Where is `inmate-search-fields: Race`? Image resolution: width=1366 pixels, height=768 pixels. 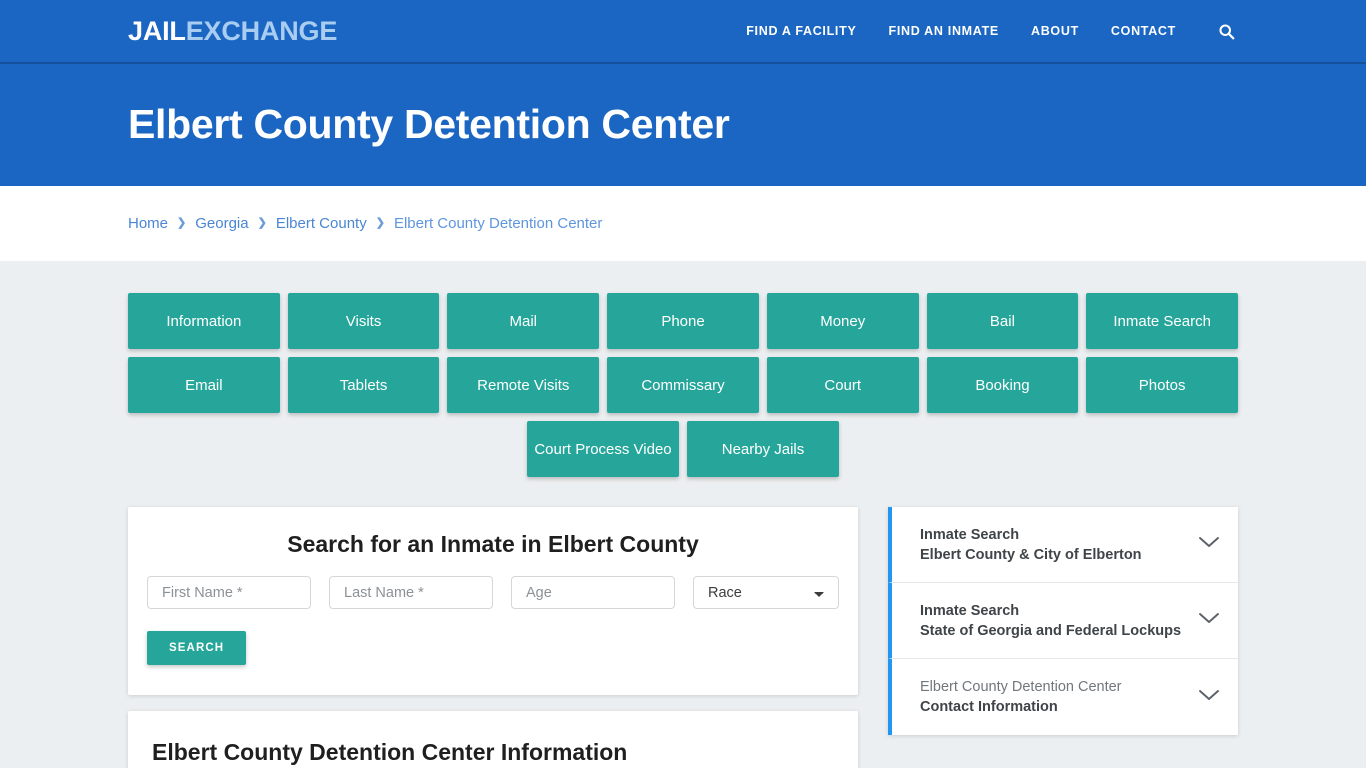
inmate-search-fields: Race is located at coordinates (493, 592).